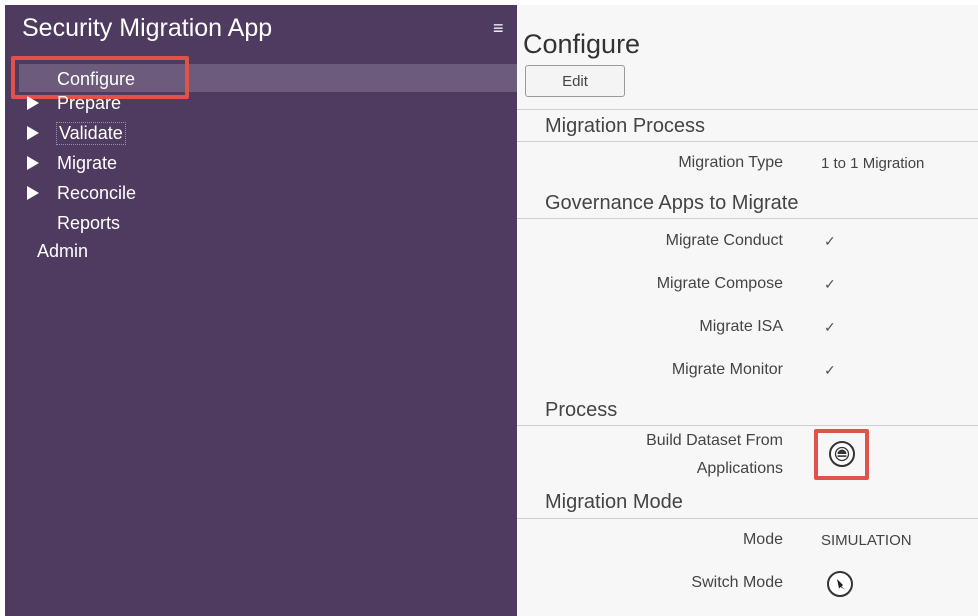 This screenshot has height=616, width=978. I want to click on sidebar-item-label: Validate, so click(91, 133).